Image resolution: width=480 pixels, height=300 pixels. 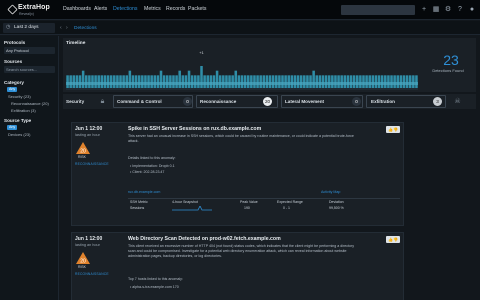 What do you see at coordinates (61, 28) in the screenshot?
I see `back-arrow-icon: ‹` at bounding box center [61, 28].